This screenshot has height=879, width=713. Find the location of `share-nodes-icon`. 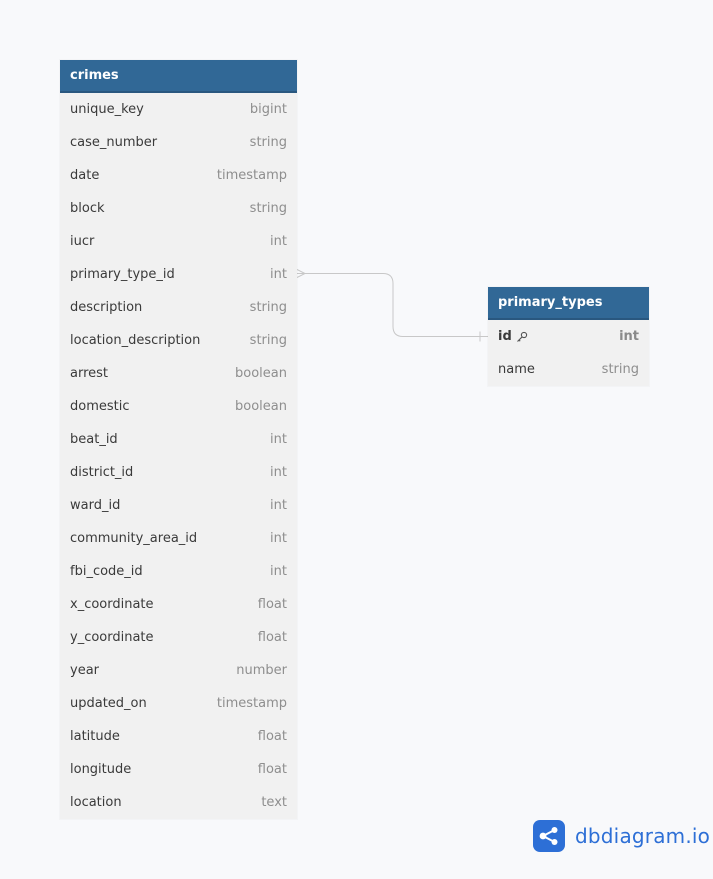

share-nodes-icon is located at coordinates (549, 836).